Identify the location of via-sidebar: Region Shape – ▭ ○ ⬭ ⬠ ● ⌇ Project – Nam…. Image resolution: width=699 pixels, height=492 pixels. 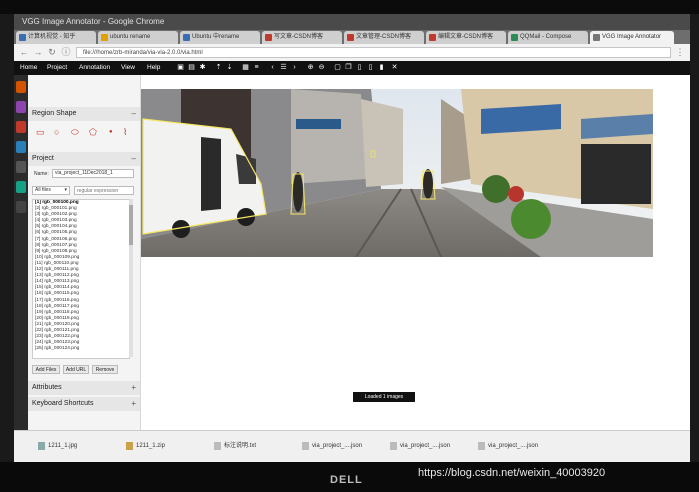
(84, 252).